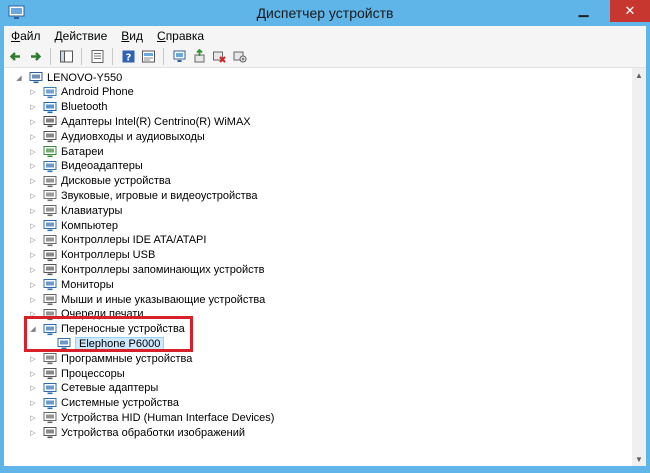 The width and height of the screenshot is (650, 473). Describe the element at coordinates (49, 152) in the screenshot. I see `battery-icon` at that location.